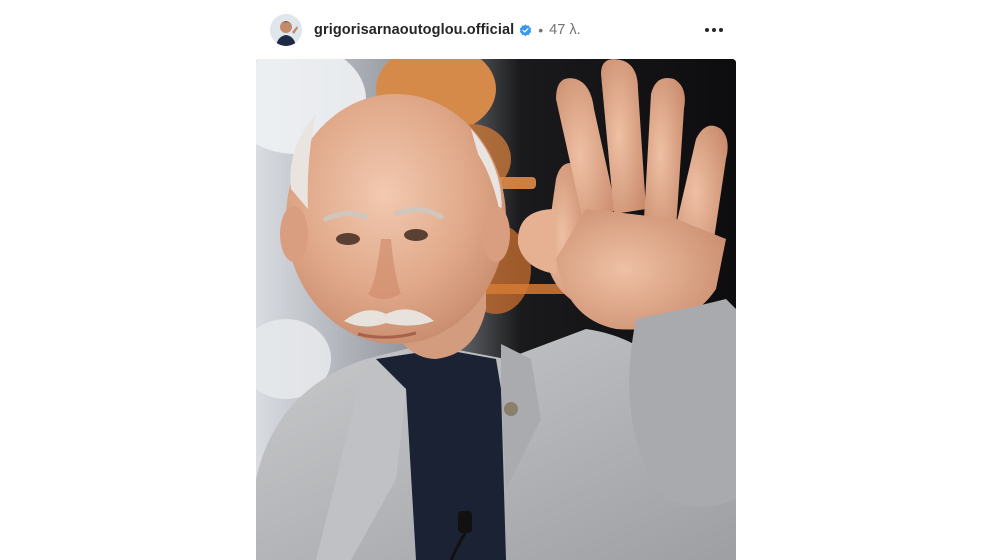 This screenshot has width=1000, height=560. I want to click on post-time: 47 λ., so click(564, 30).